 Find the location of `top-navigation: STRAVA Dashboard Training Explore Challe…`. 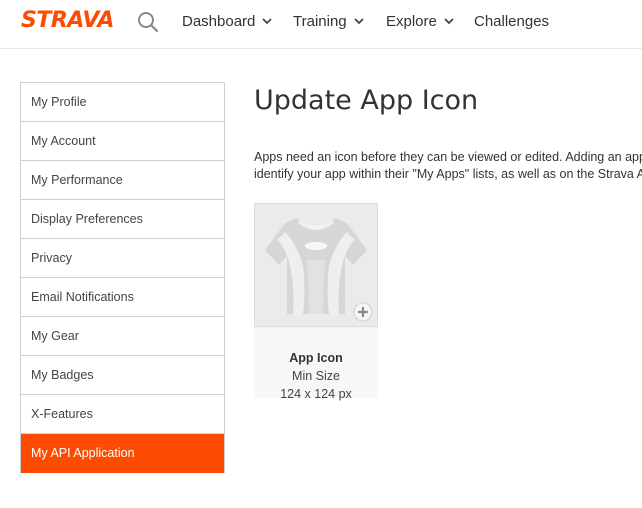

top-navigation: STRAVA Dashboard Training Explore Challe… is located at coordinates (321, 24).